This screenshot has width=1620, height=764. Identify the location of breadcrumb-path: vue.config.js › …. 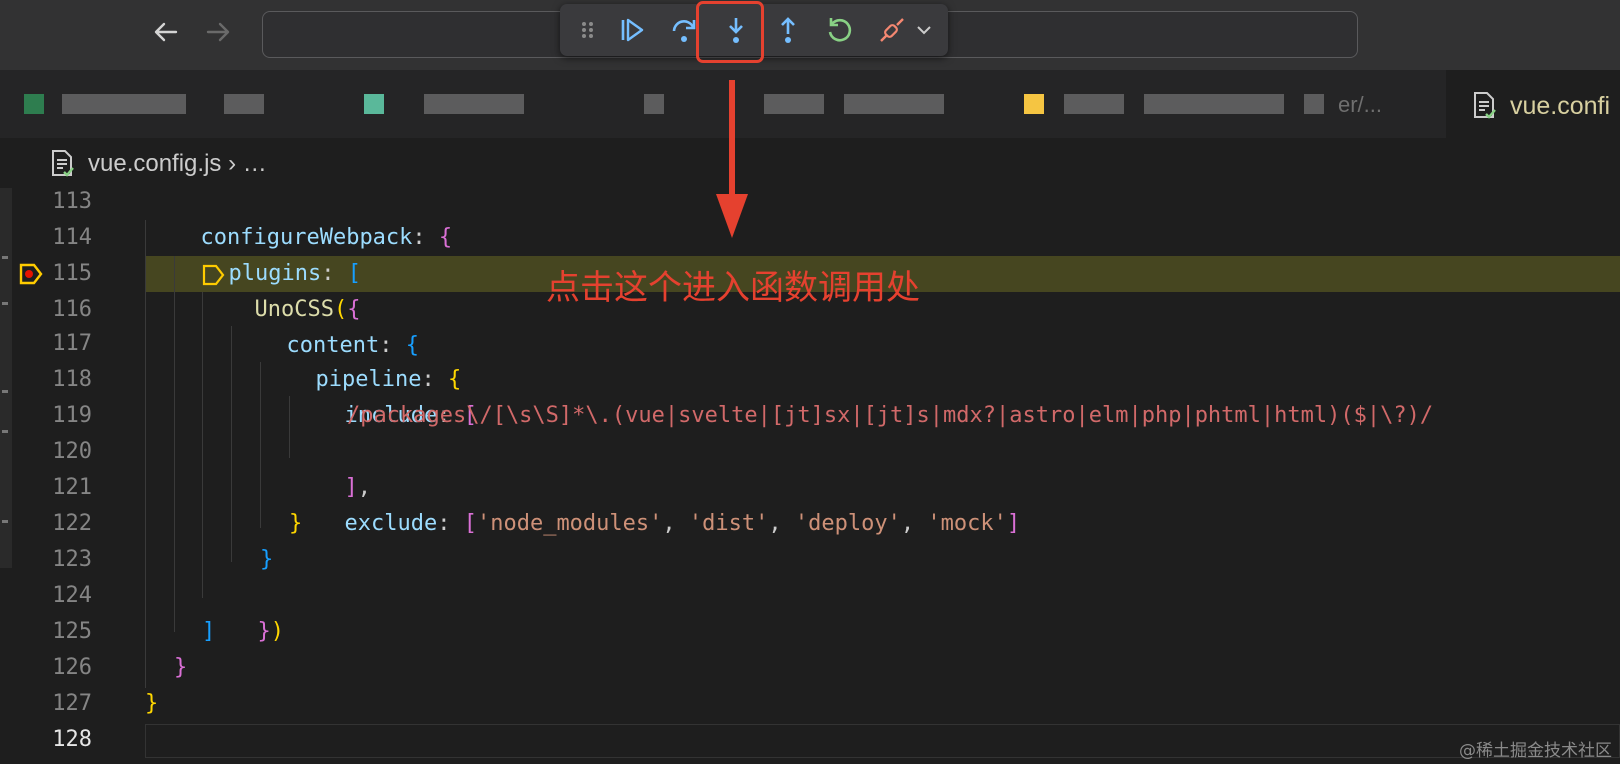
(177, 164).